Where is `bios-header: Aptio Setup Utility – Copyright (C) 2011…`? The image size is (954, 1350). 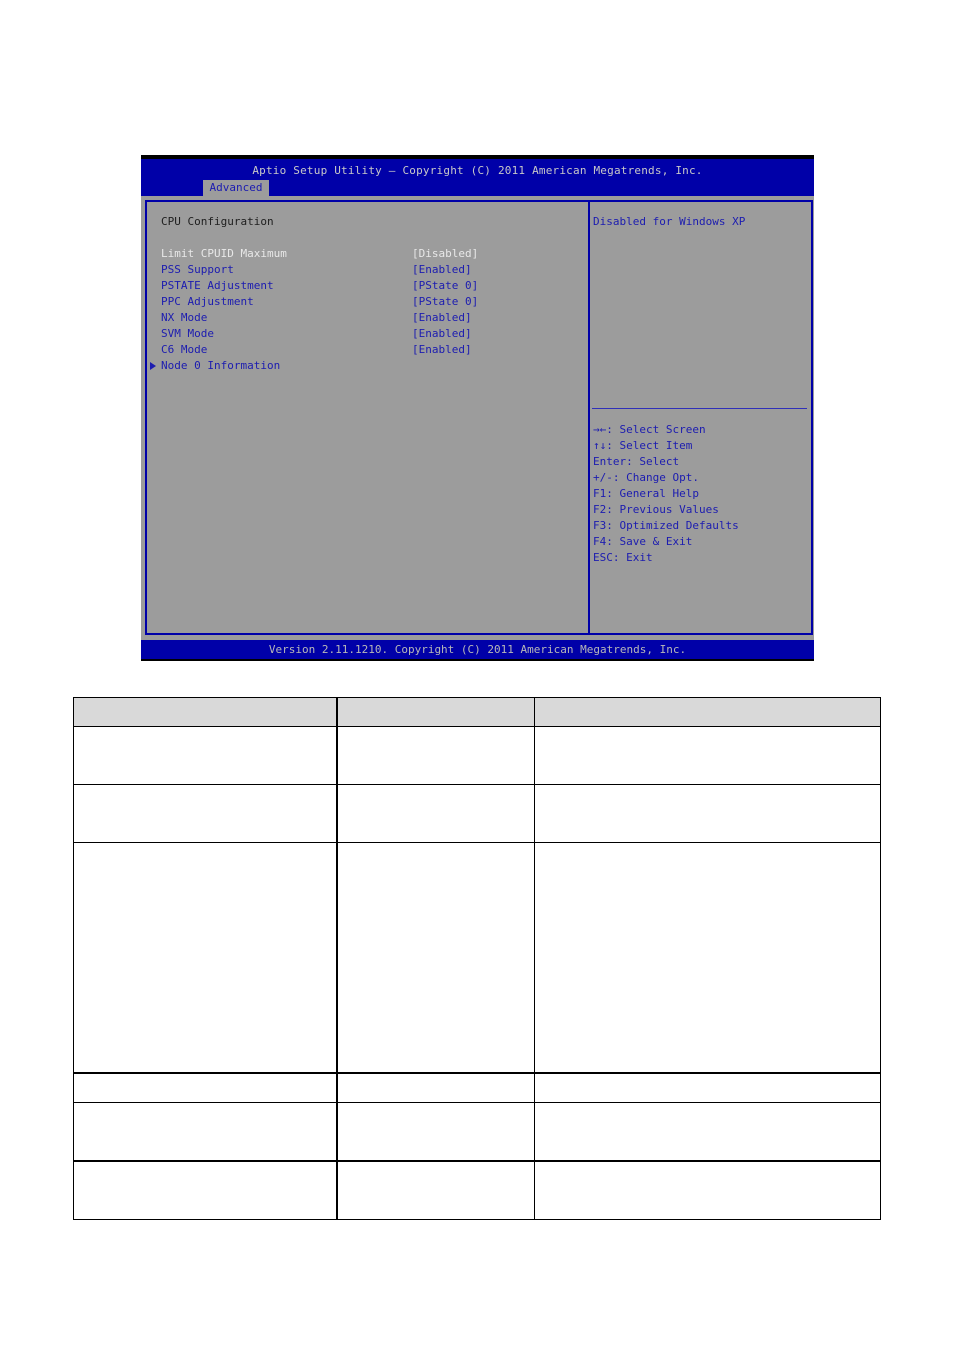
bios-header: Aptio Setup Utility – Copyright (C) 2011… is located at coordinates (477, 177).